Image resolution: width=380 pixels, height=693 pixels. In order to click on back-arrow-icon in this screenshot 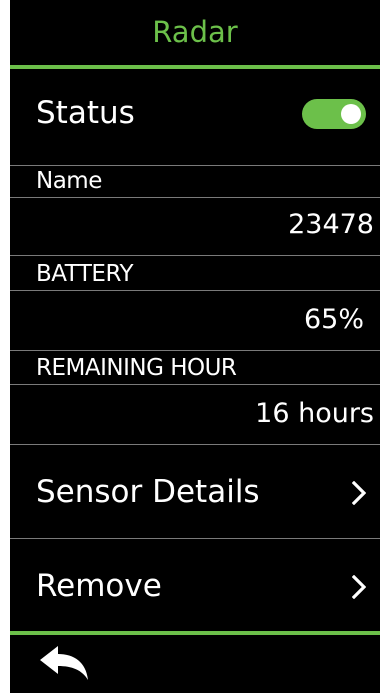, I will do `click(65, 667)`.